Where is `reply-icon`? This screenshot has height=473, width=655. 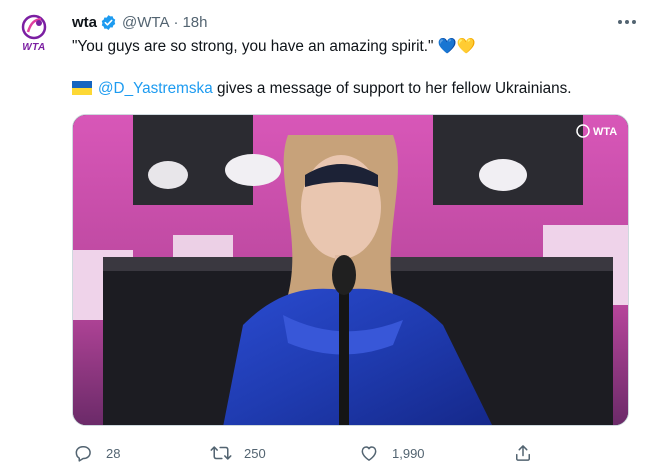 reply-icon is located at coordinates (83, 453).